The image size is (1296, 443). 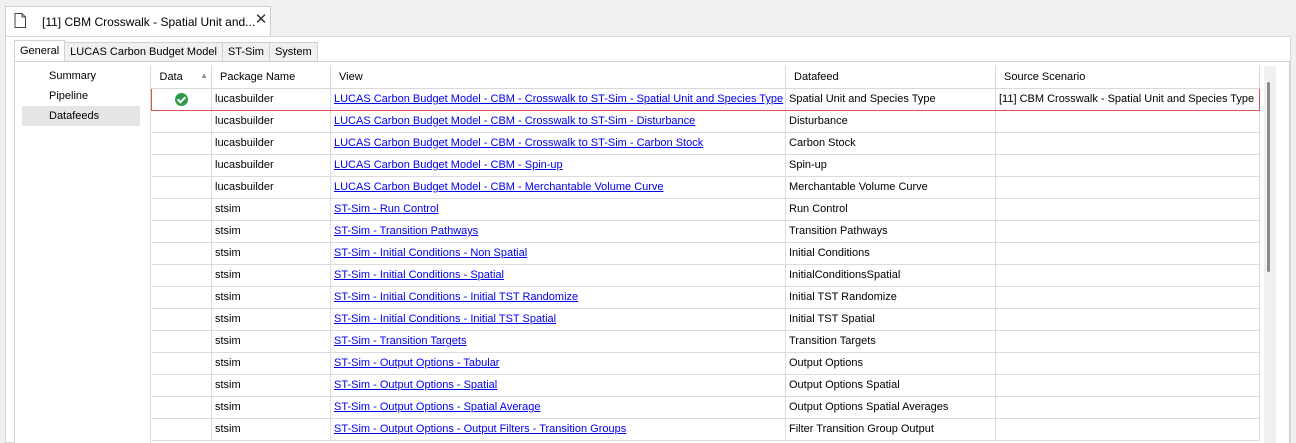 I want to click on datafeed-cell: Transition Pathways, so click(x=890, y=231).